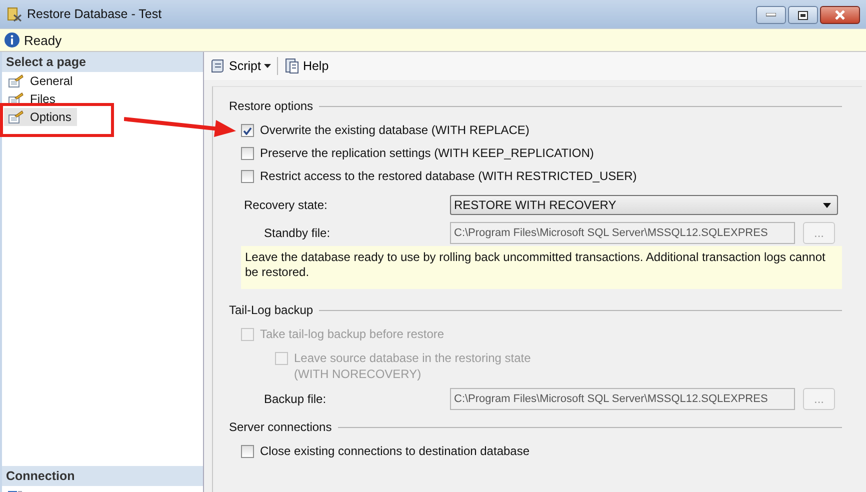  Describe the element at coordinates (271, 310) in the screenshot. I see `group-header: Tail-Log backup` at that location.